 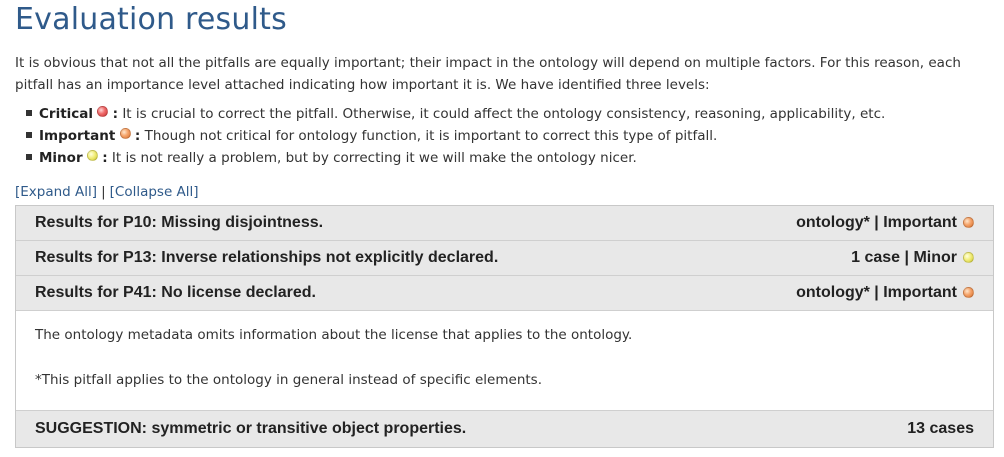 What do you see at coordinates (151, 19) in the screenshot?
I see `page-title: Evaluation results` at bounding box center [151, 19].